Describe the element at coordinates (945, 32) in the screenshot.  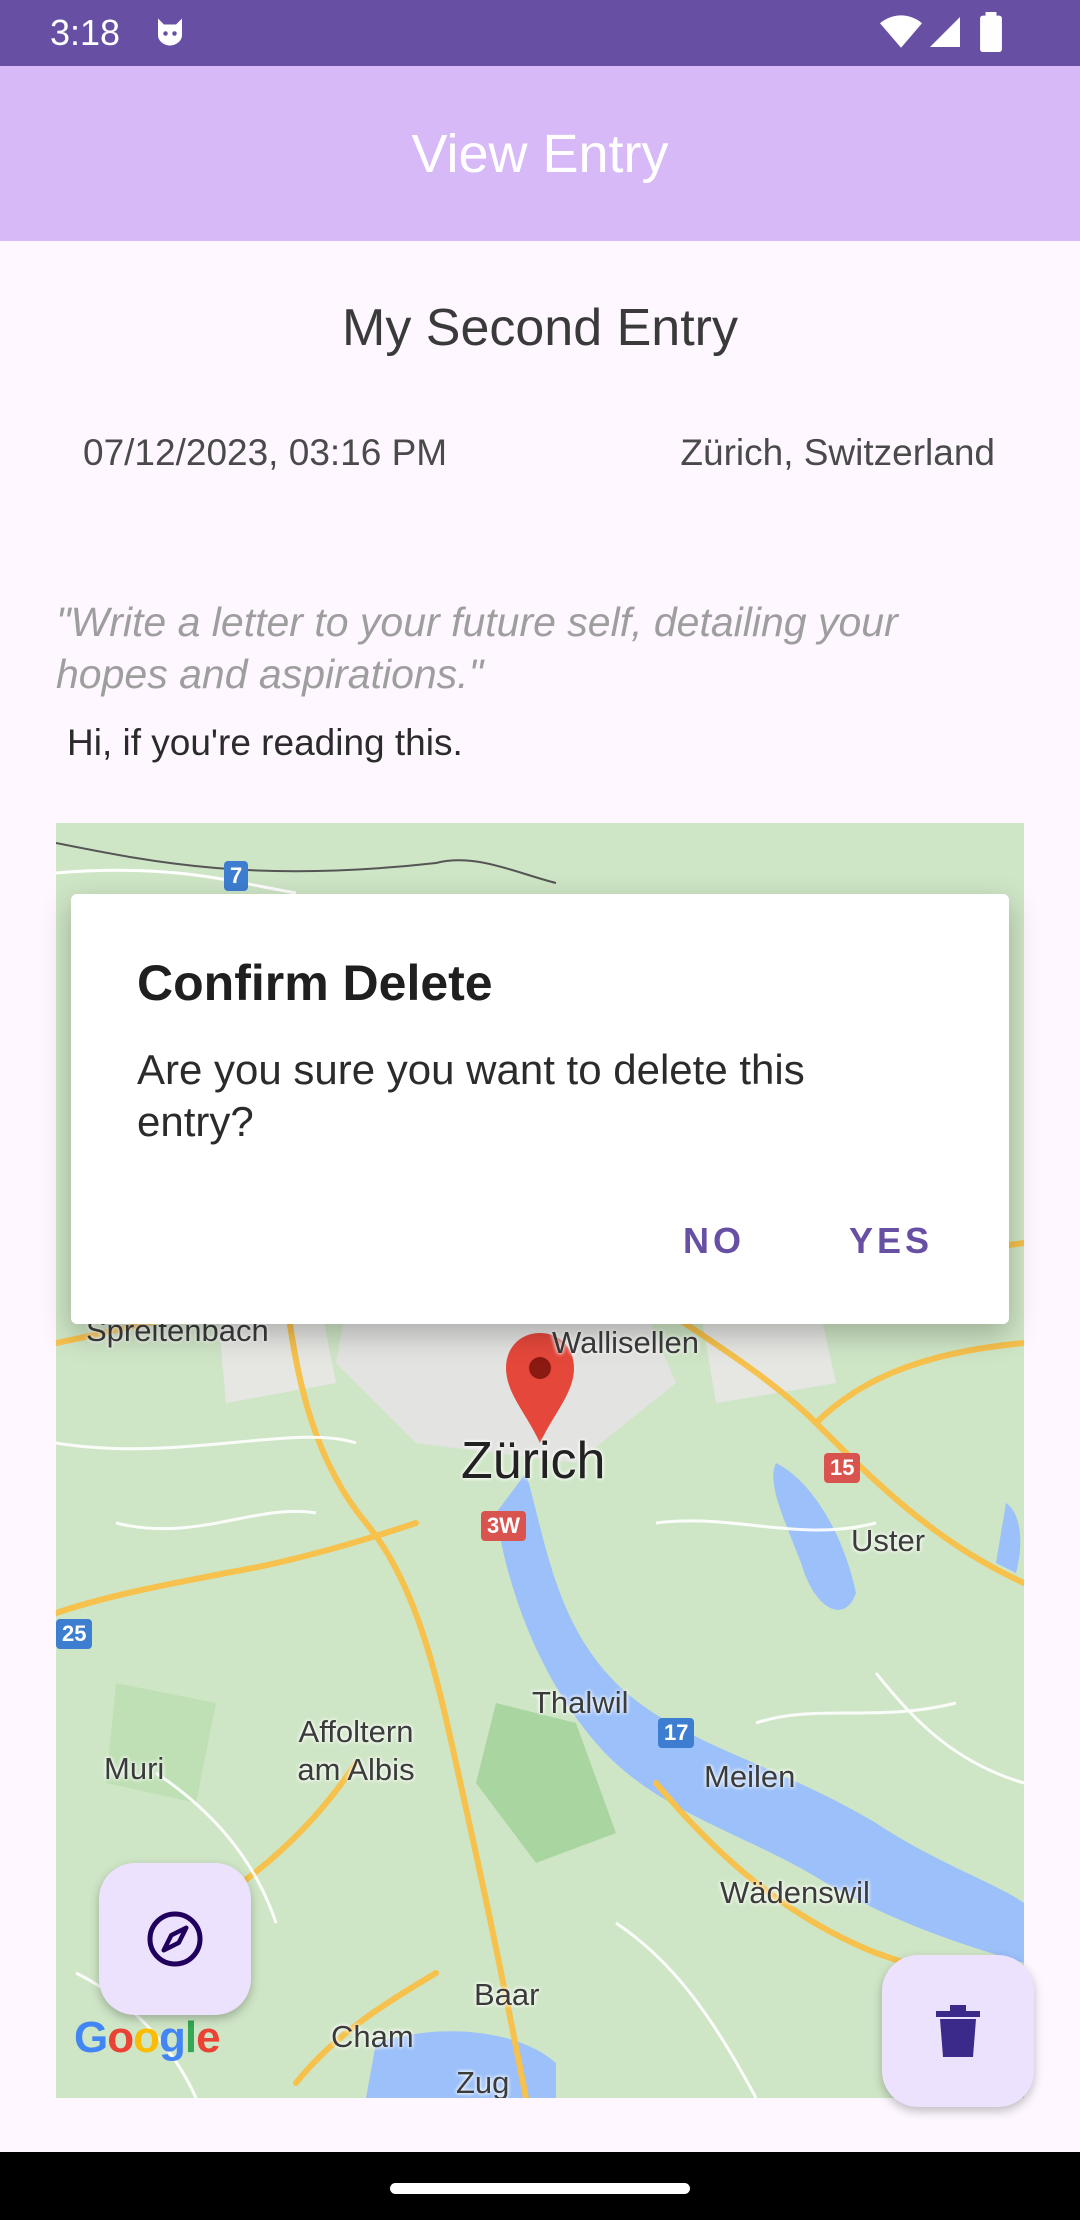
I see `signal-icon` at that location.